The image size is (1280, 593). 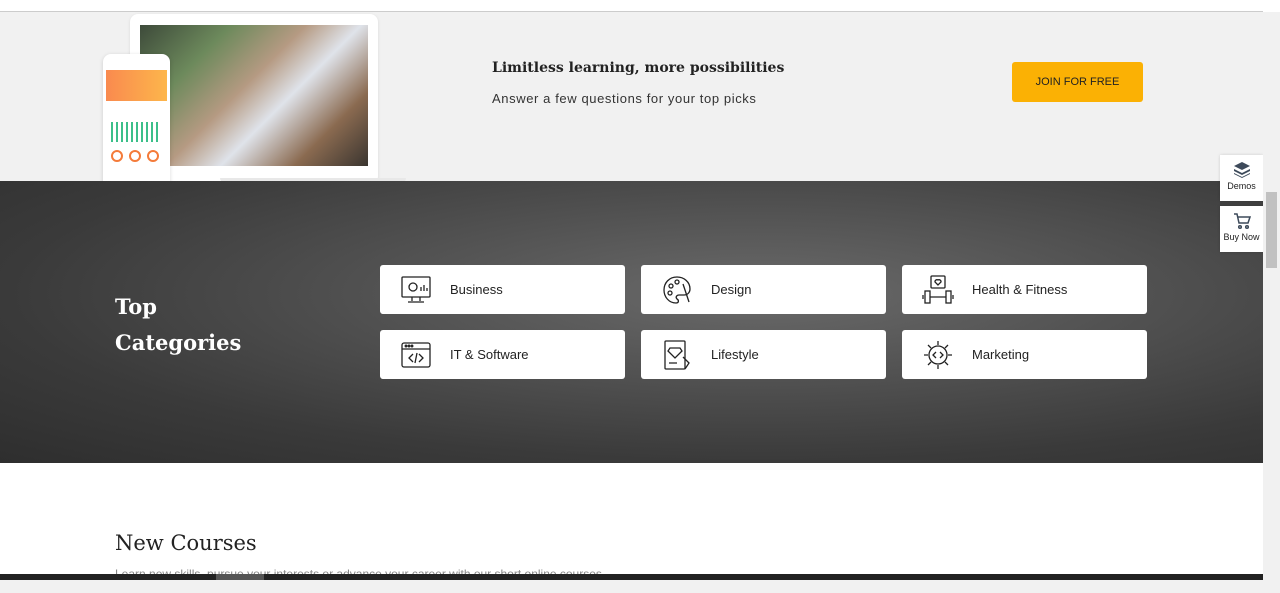 What do you see at coordinates (489, 354) in the screenshot?
I see `category-label: IT & Software` at bounding box center [489, 354].